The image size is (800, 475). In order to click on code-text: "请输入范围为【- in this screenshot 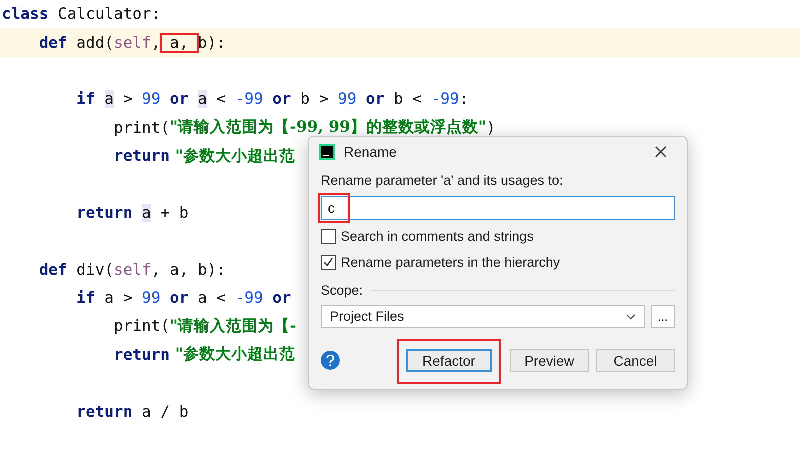, I will do `click(233, 326)`.